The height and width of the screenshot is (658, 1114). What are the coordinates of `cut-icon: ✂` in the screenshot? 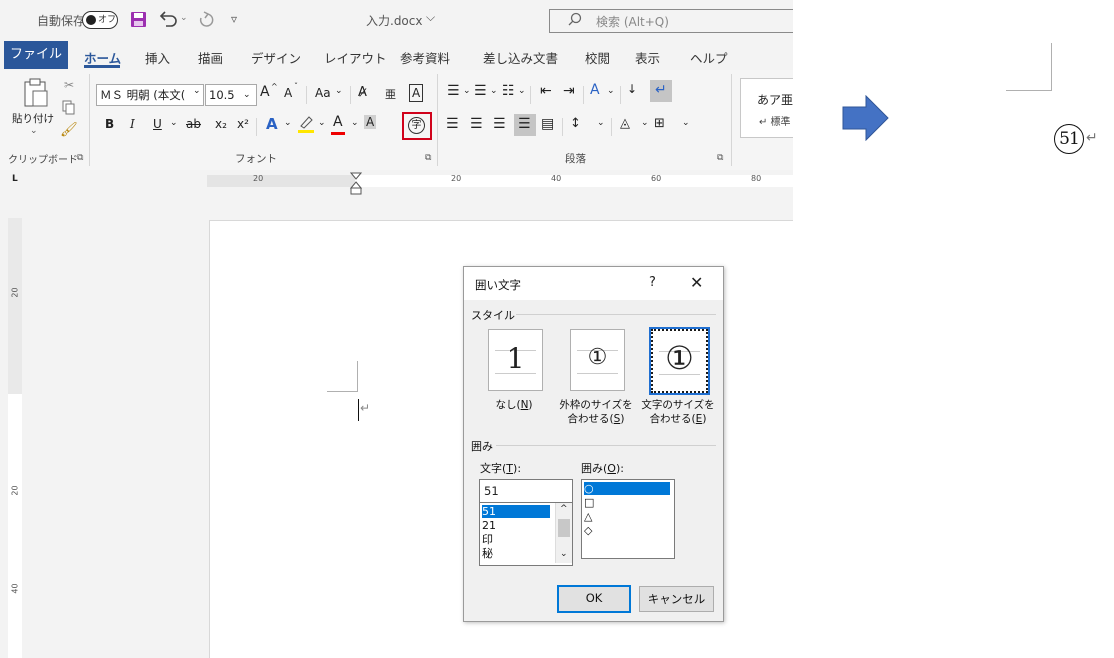 It's located at (69, 85).